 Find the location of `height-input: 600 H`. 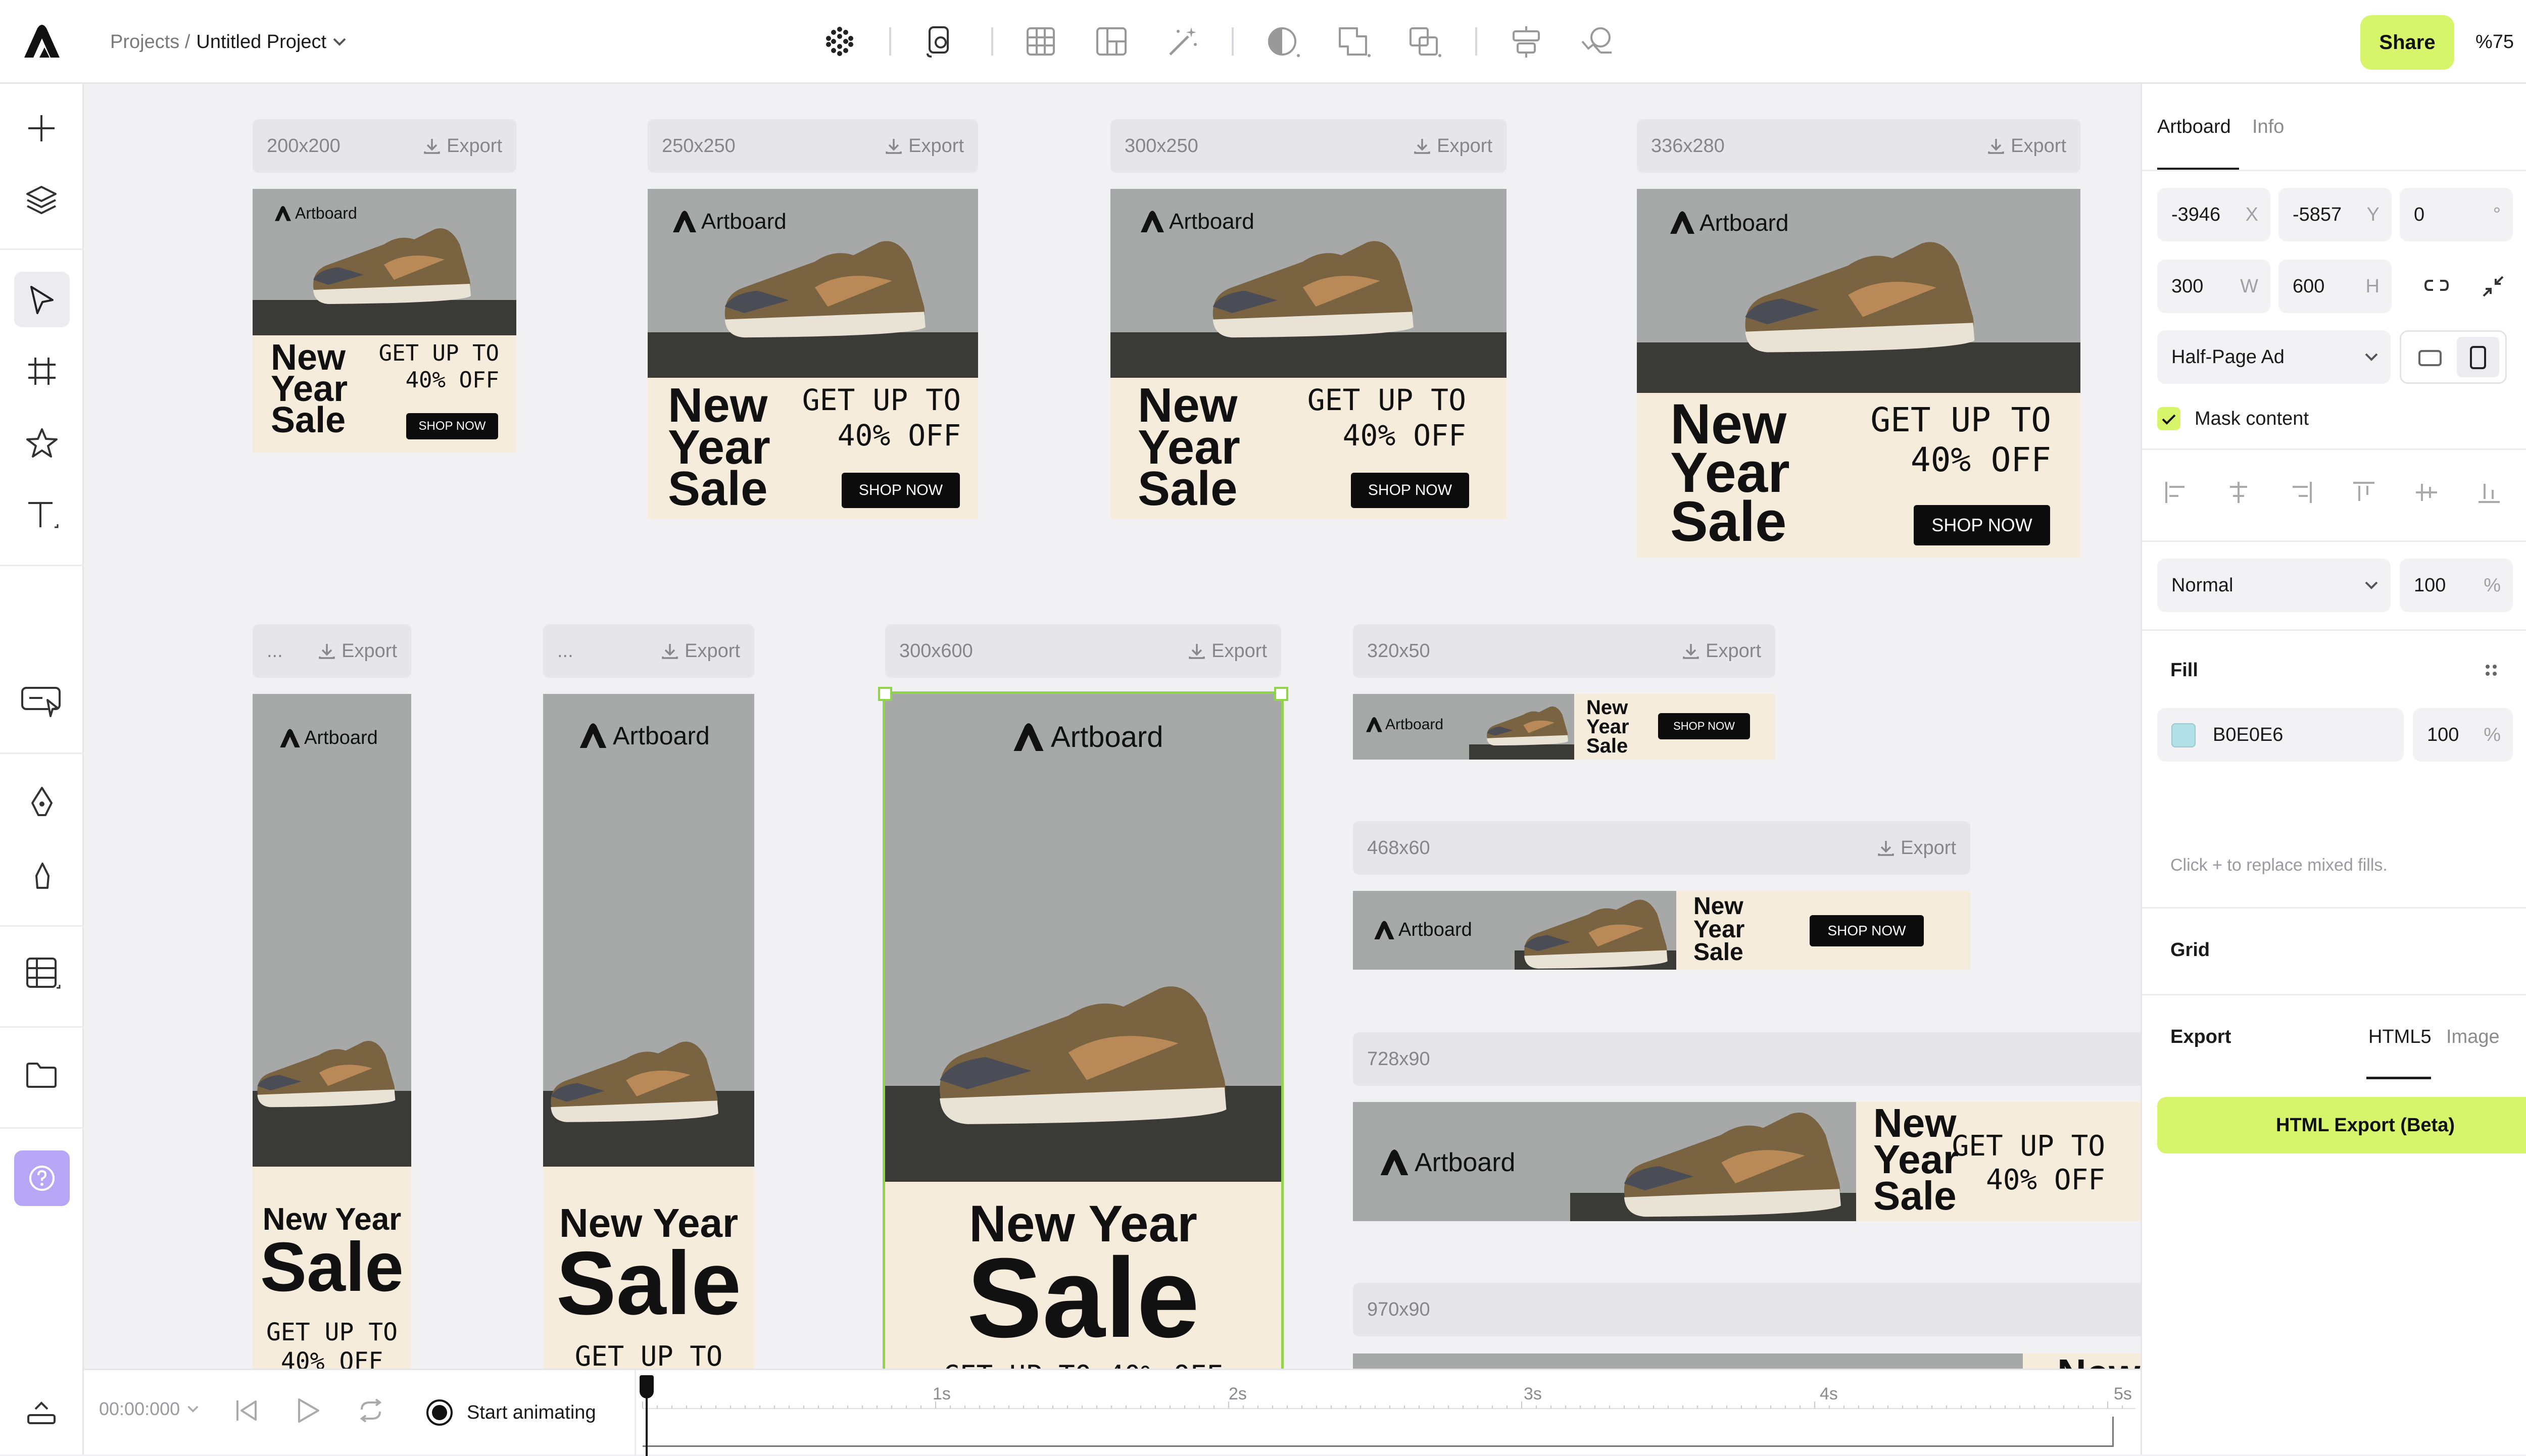

height-input: 600 H is located at coordinates (2335, 287).